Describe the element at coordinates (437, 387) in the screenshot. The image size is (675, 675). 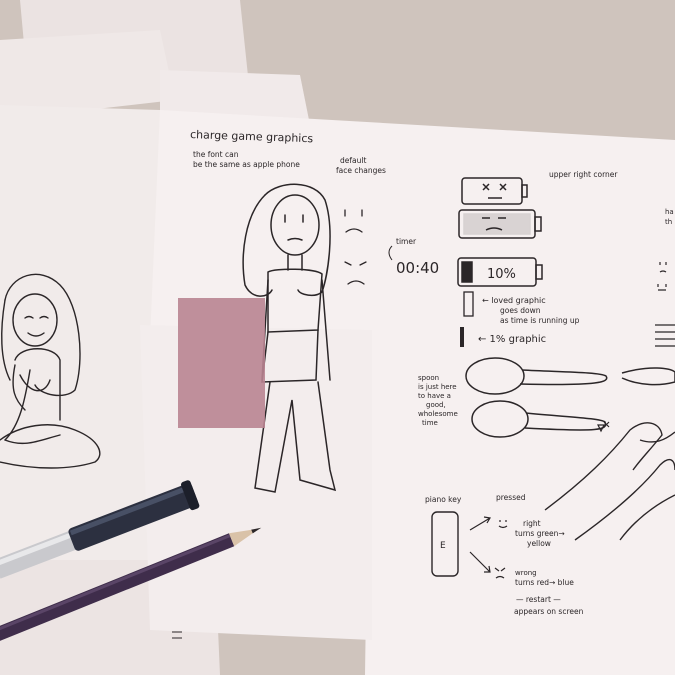
I see `spoon-note-line-2: is just here` at that location.